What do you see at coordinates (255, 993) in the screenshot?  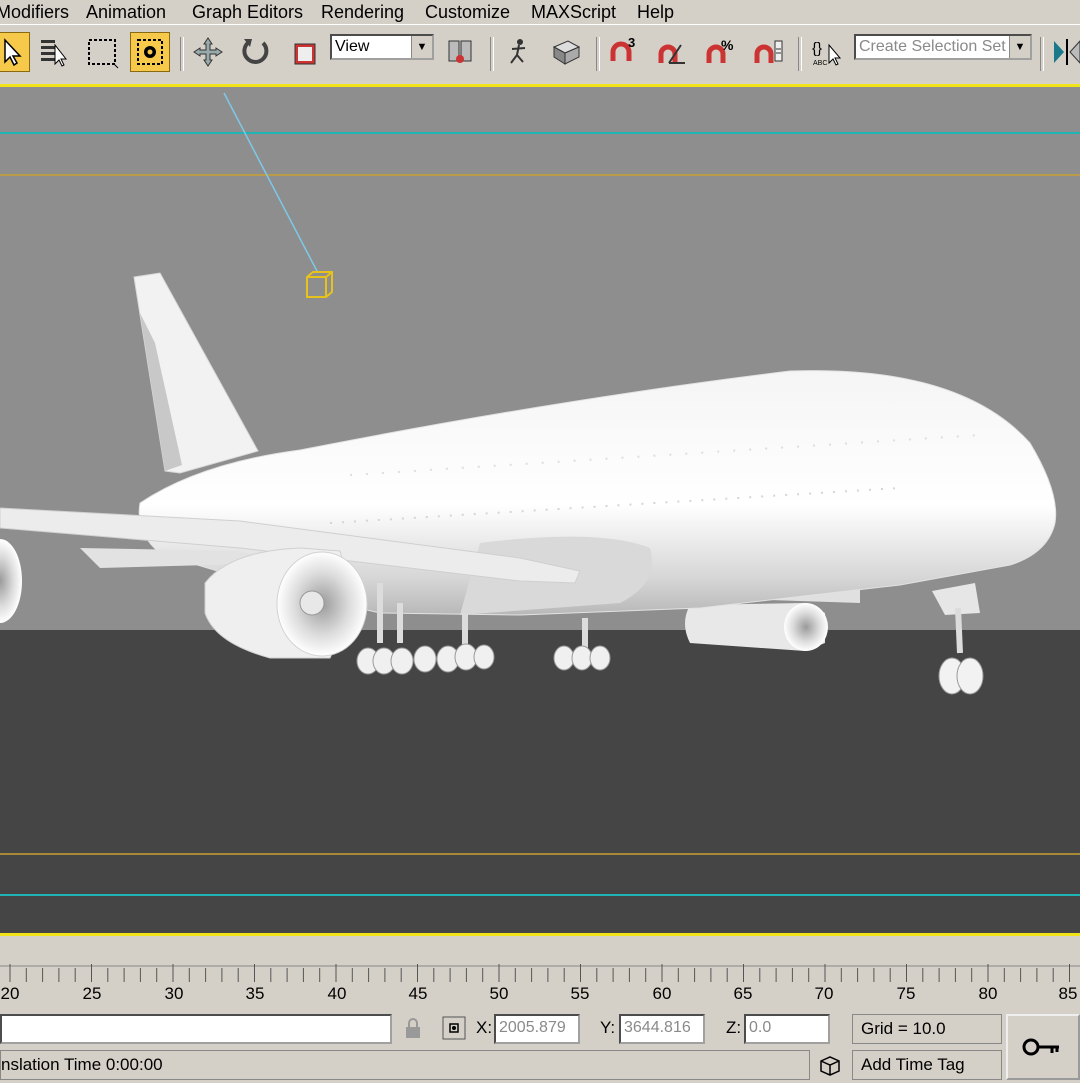 I see `timeline-tick-label: 35` at bounding box center [255, 993].